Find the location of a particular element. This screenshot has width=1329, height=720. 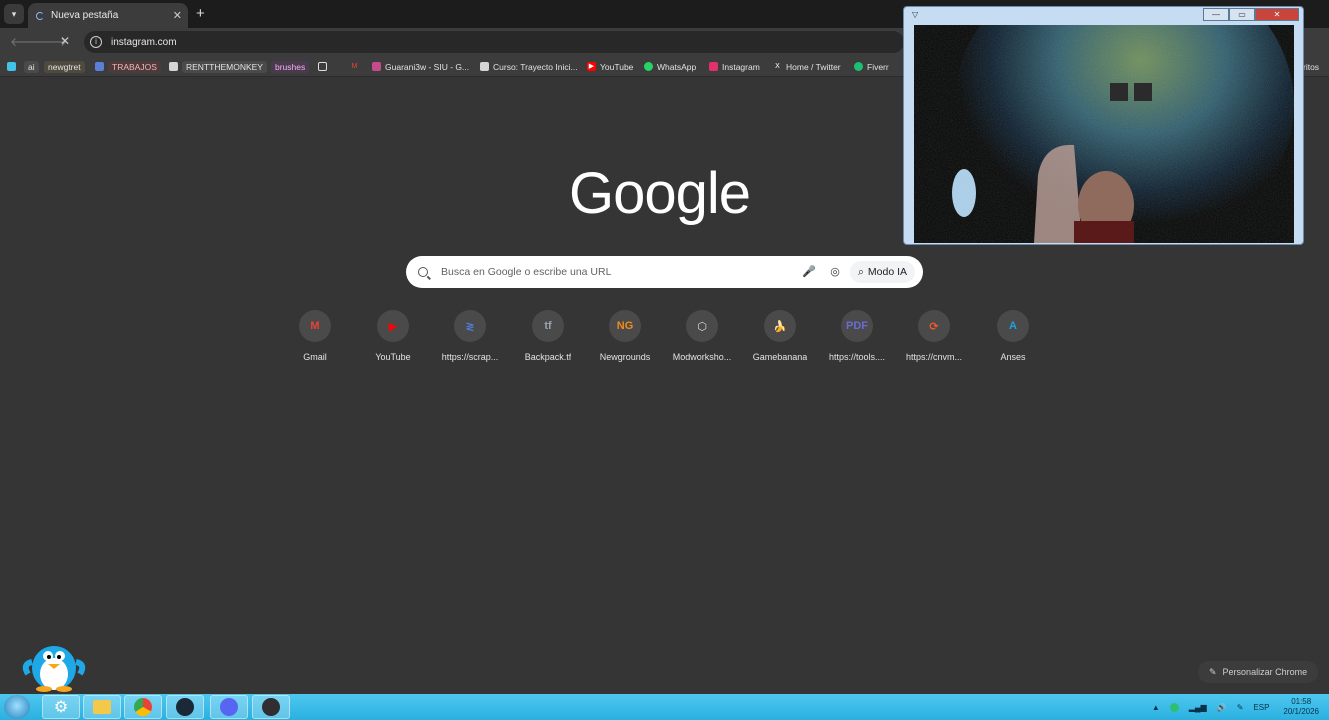

google-logo: Google is located at coordinates (660, 193).